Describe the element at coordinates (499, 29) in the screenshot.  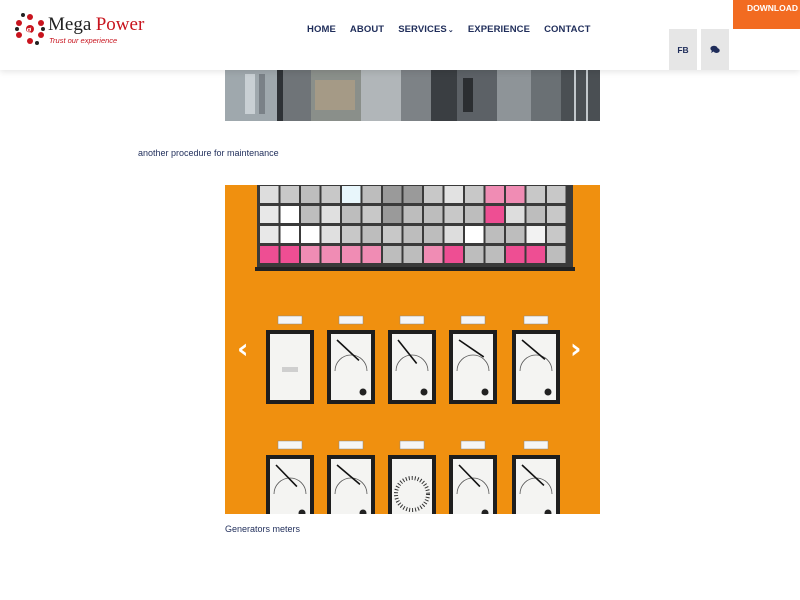
I see `nav-experience: EXPERIENCE` at that location.